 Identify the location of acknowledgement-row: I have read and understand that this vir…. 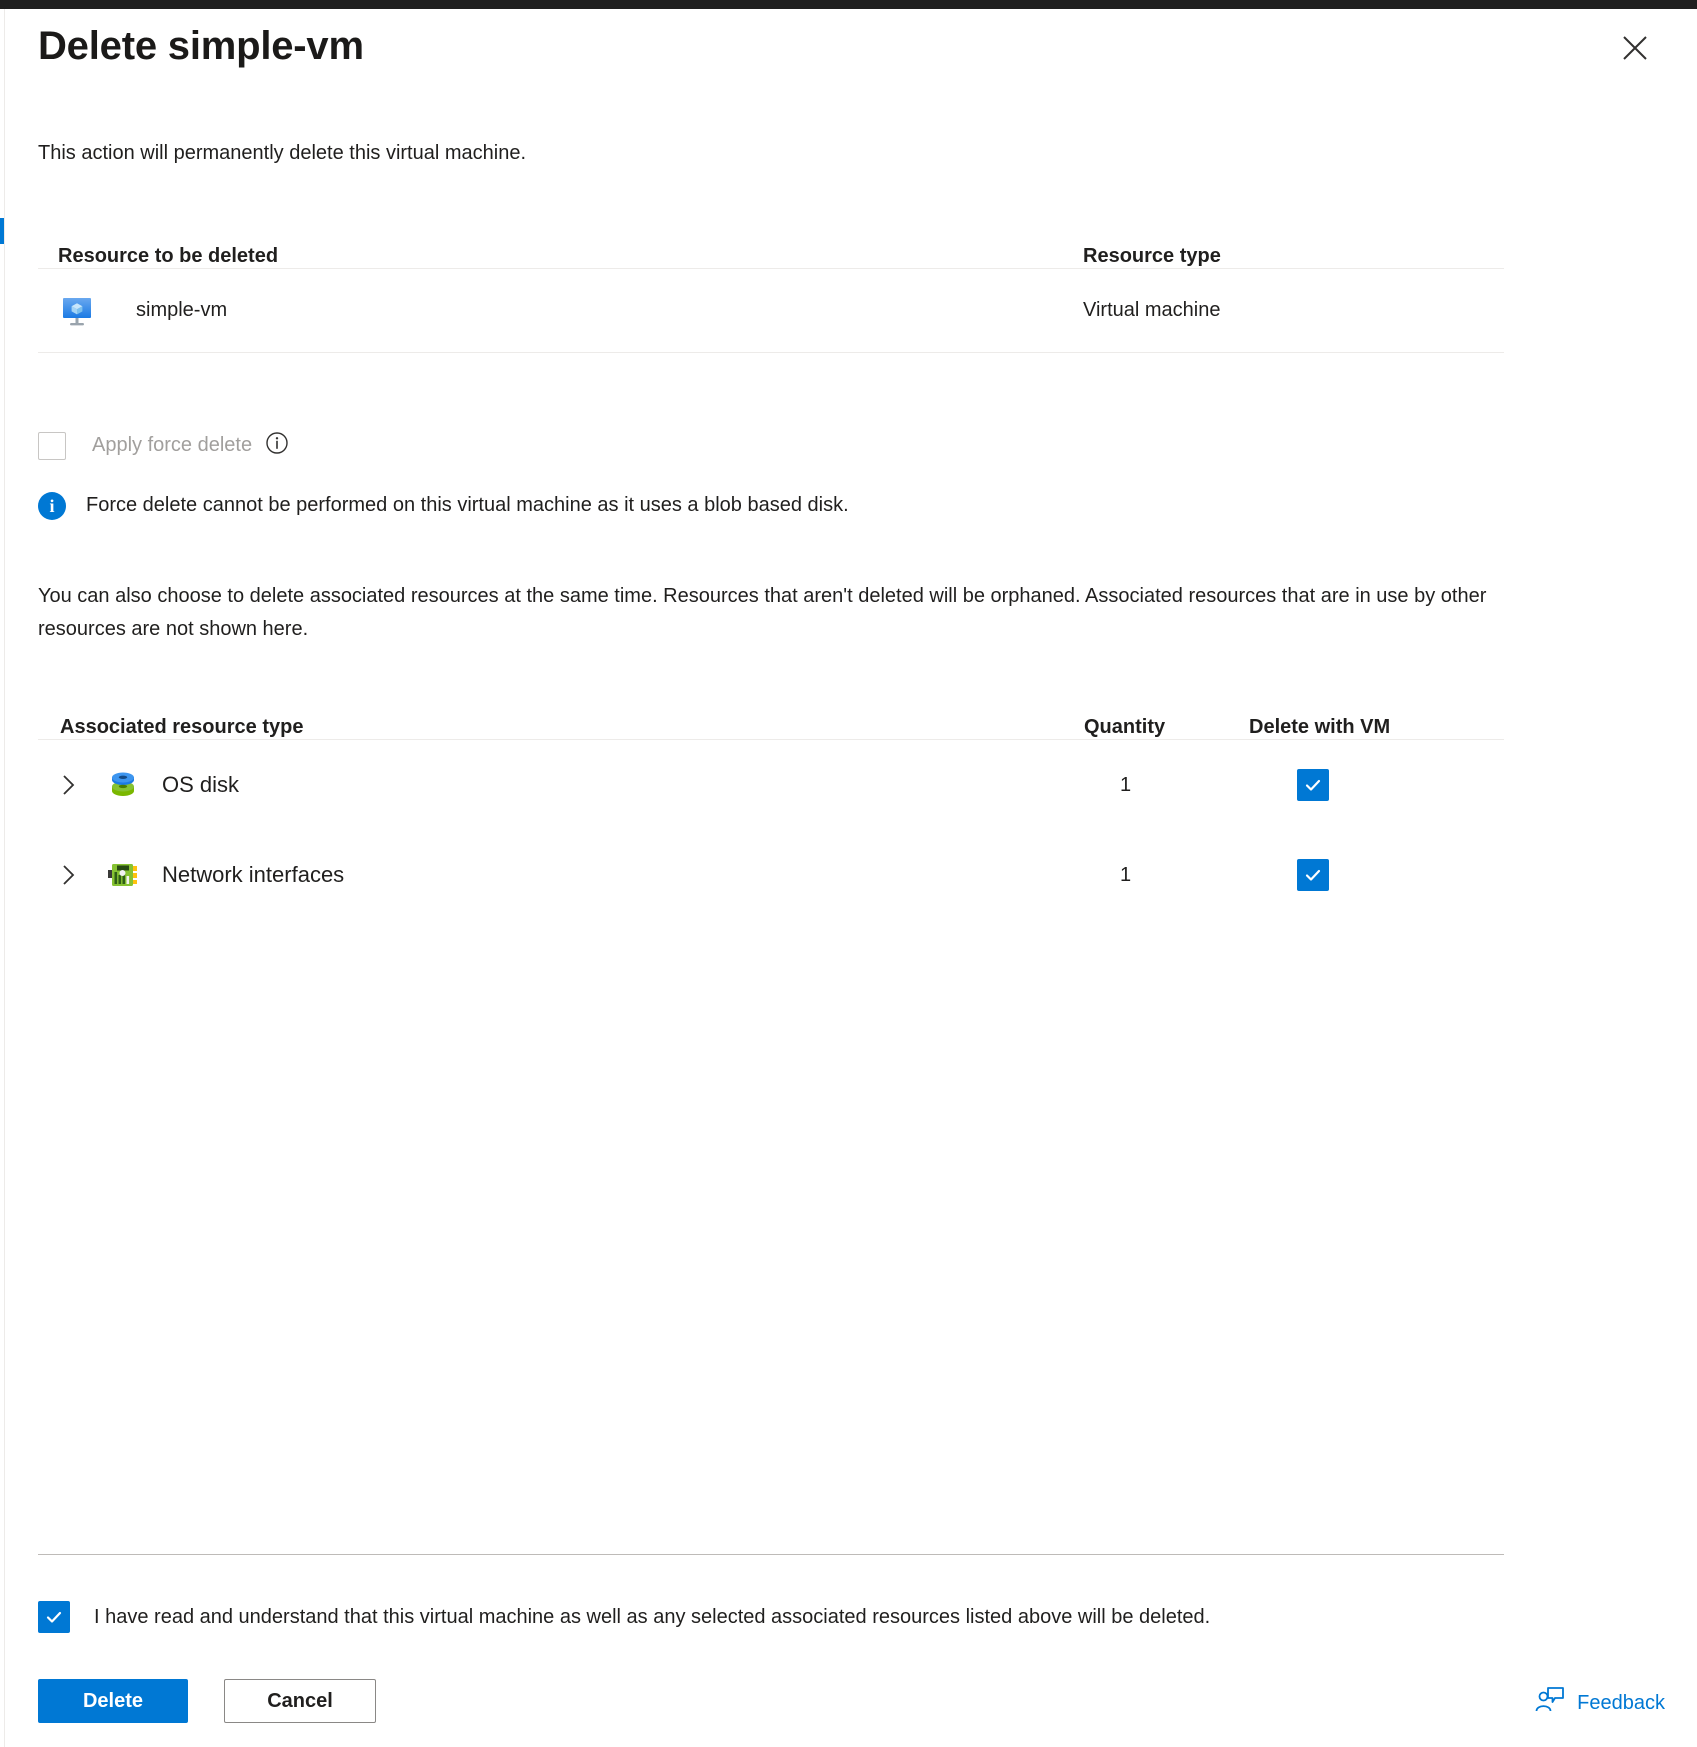
(624, 1617).